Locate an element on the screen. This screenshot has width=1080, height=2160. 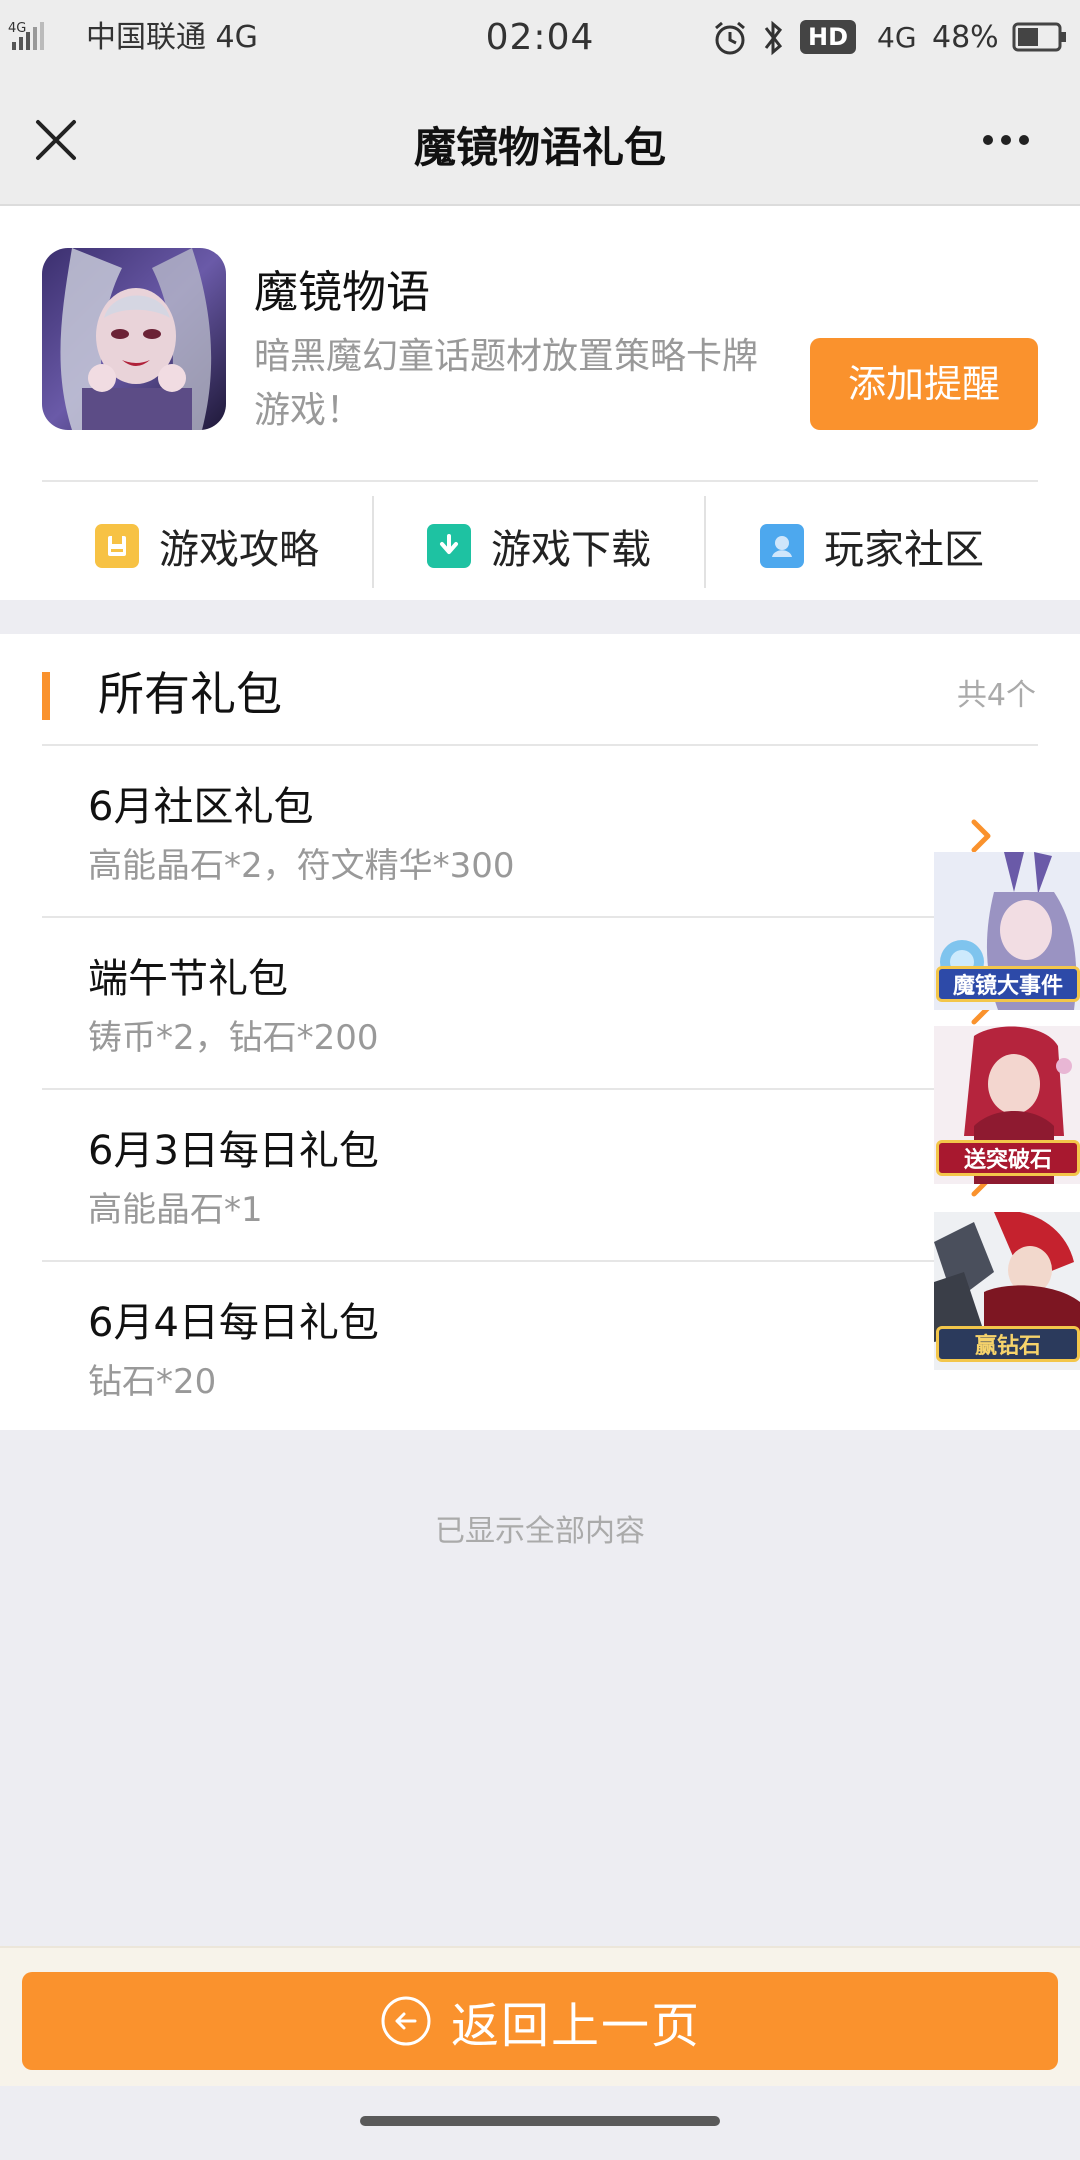
promo-banner-breakthrough: 送突破石 is located at coordinates (1007, 1105).